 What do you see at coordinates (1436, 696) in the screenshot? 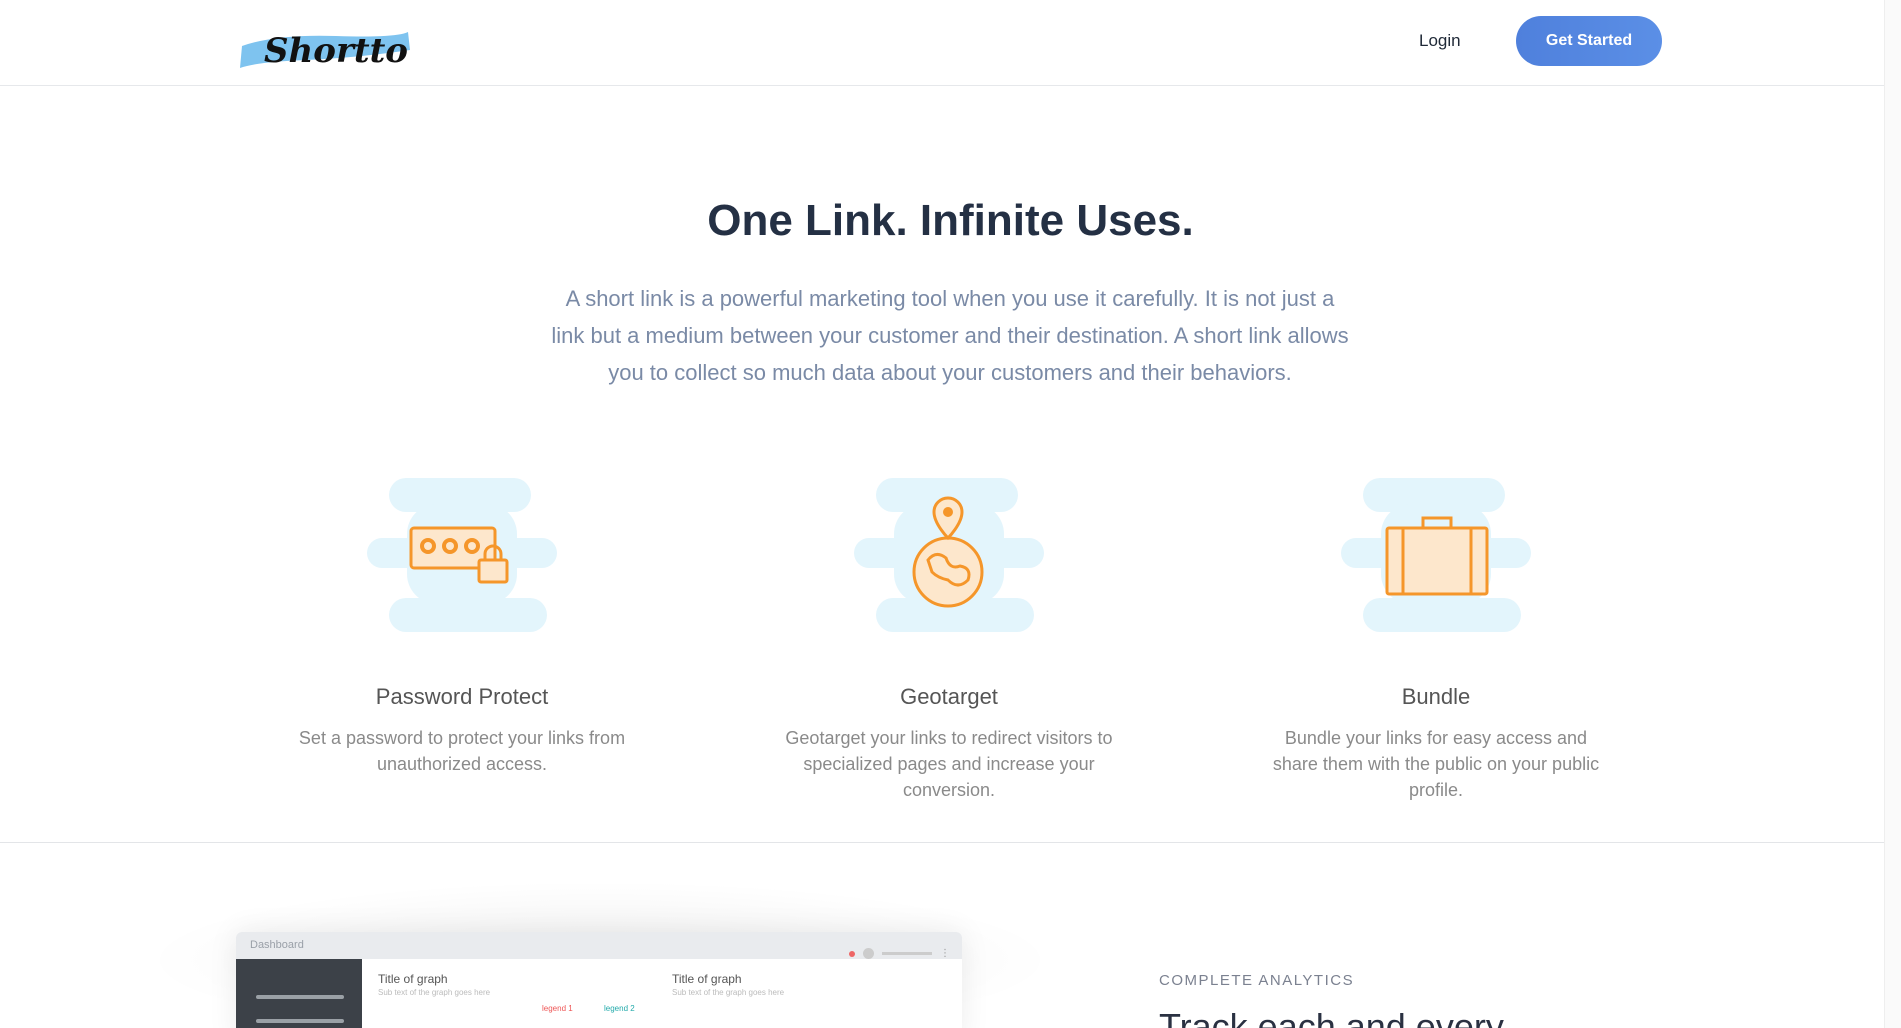
I see `feature-title: Bundle` at bounding box center [1436, 696].